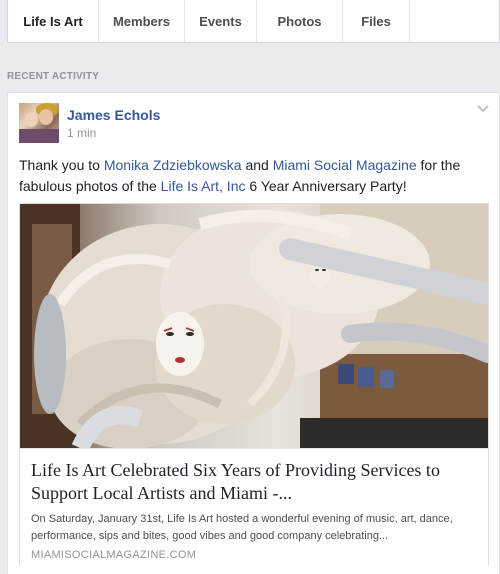 This screenshot has height=574, width=500. I want to click on link-preview-domain: MIAMISOCIALMAGAZINE.COM, so click(114, 555).